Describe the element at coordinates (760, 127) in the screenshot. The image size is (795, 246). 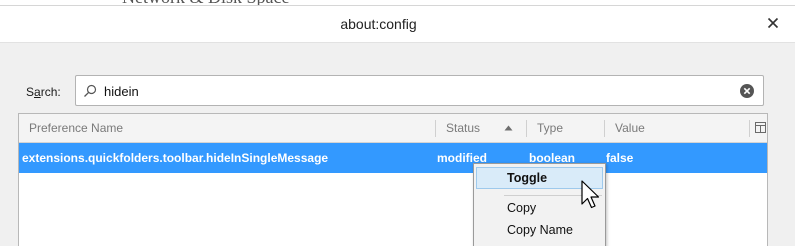
I see `column-picker-icon` at that location.